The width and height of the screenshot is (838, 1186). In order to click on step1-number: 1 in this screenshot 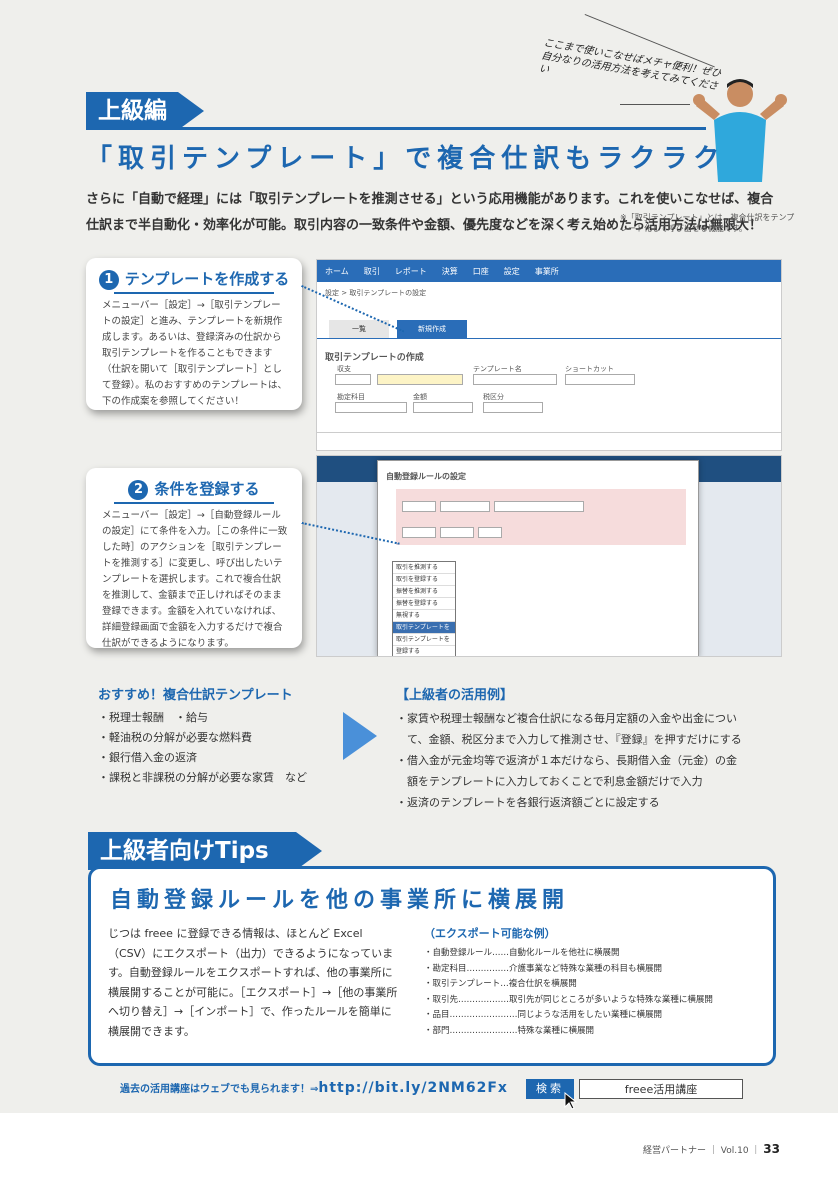, I will do `click(108, 280)`.